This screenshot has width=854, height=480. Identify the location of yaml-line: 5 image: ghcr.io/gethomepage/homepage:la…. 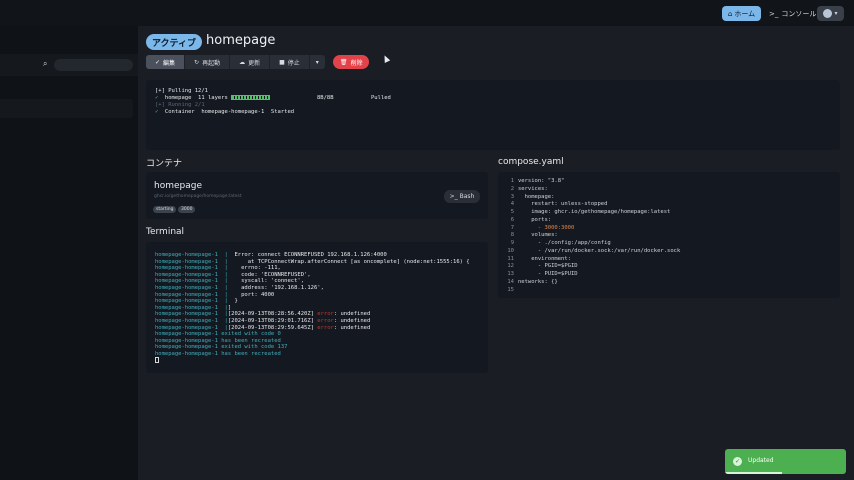
(590, 212).